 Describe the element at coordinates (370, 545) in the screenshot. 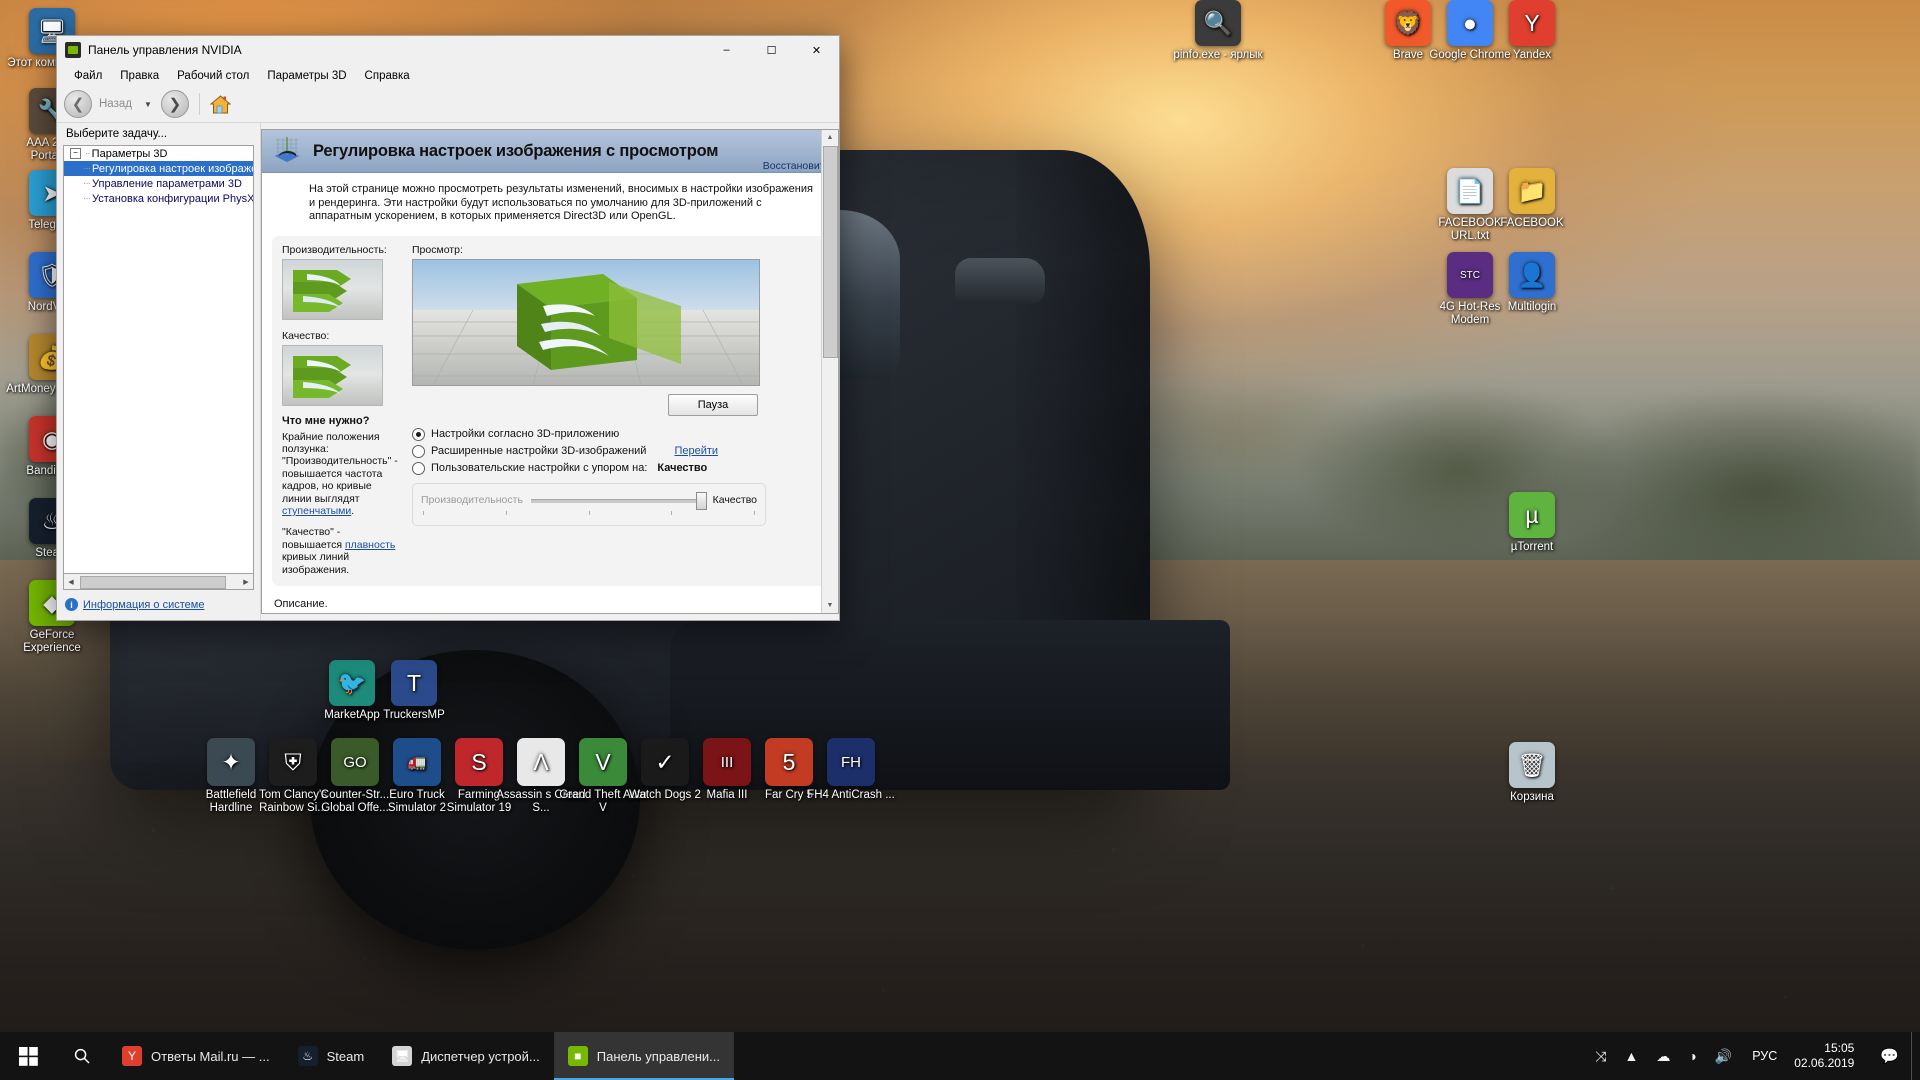

I see `help-link-smoothness: плавность` at that location.